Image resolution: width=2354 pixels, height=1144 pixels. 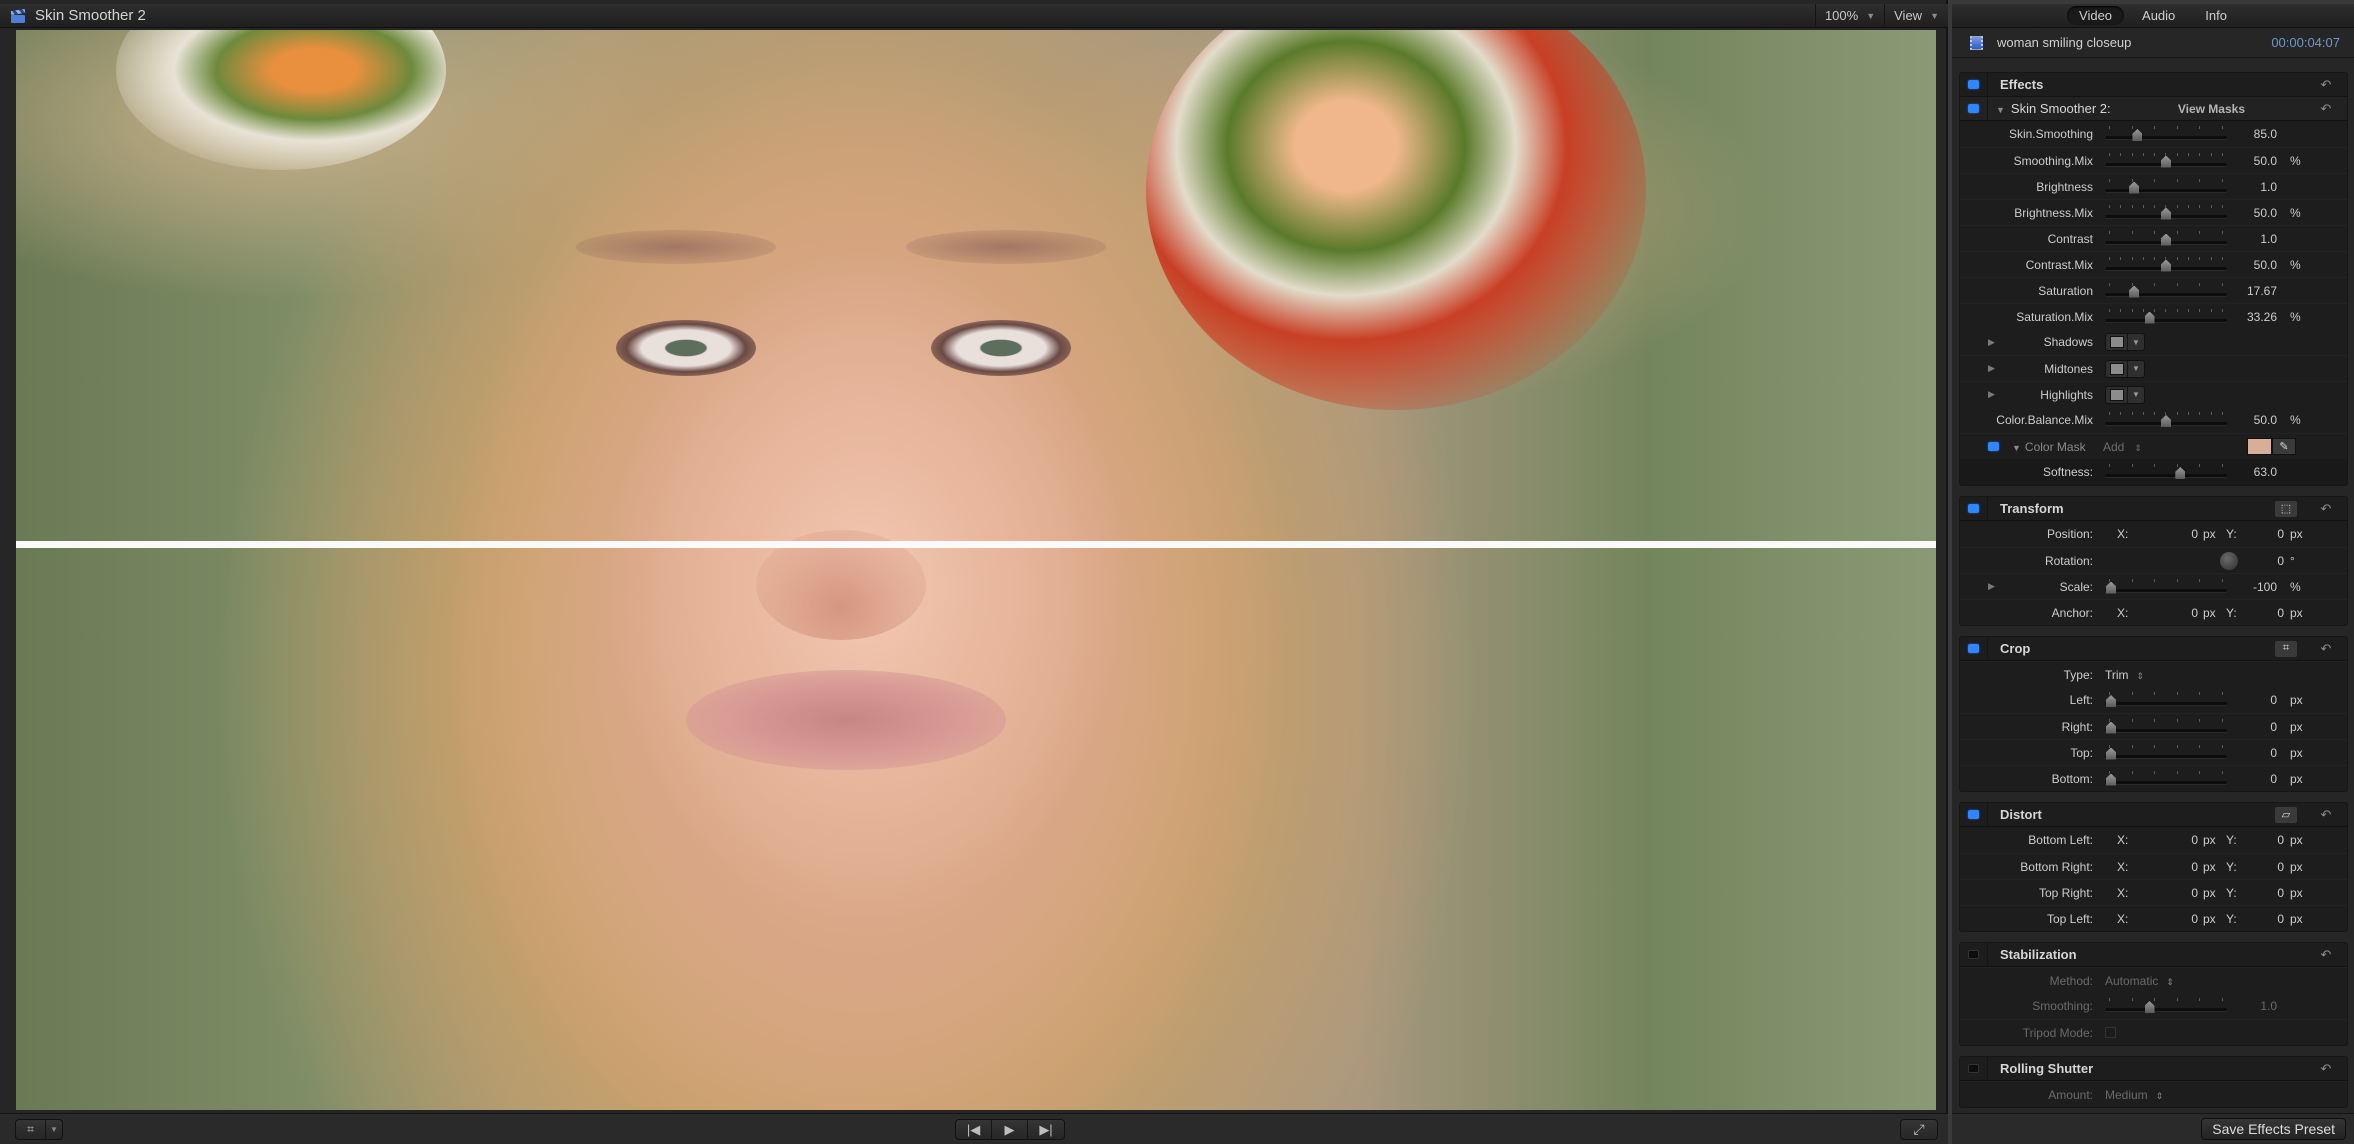 What do you see at coordinates (2110, 1032) in the screenshot?
I see `tripod-mode-checkbox` at bounding box center [2110, 1032].